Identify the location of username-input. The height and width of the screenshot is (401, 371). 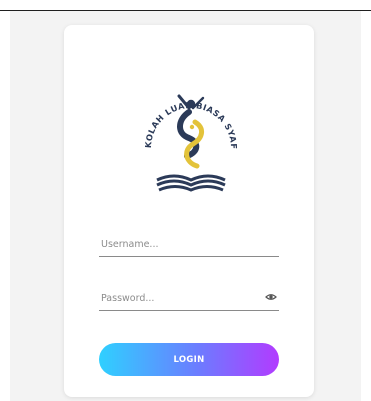
(181, 244).